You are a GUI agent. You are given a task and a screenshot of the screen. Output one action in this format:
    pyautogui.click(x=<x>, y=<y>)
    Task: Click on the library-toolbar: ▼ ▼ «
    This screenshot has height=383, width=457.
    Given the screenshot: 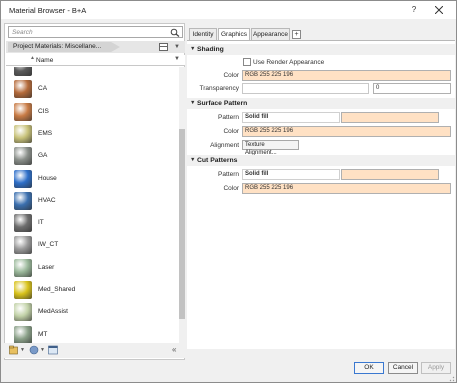 What is the action you would take?
    pyautogui.click(x=94, y=350)
    